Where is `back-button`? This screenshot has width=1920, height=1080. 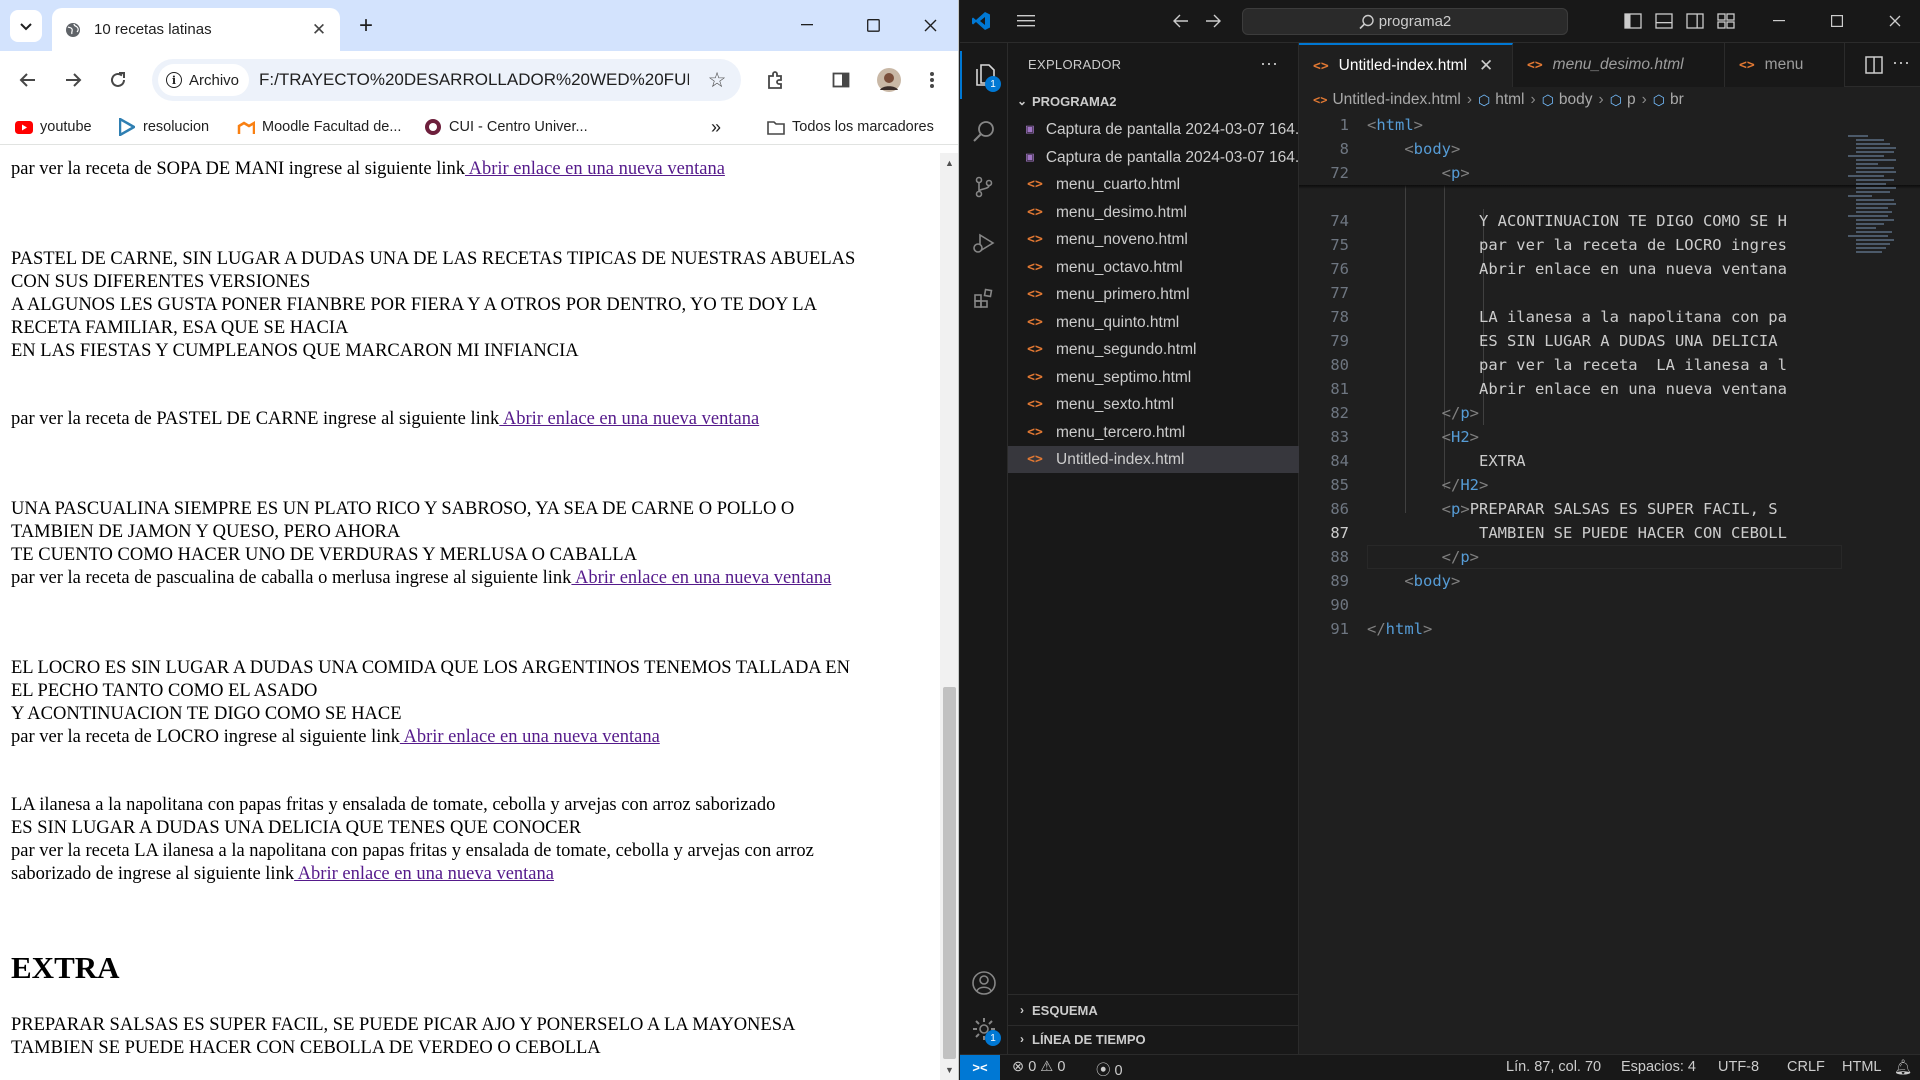
back-button is located at coordinates (28, 80).